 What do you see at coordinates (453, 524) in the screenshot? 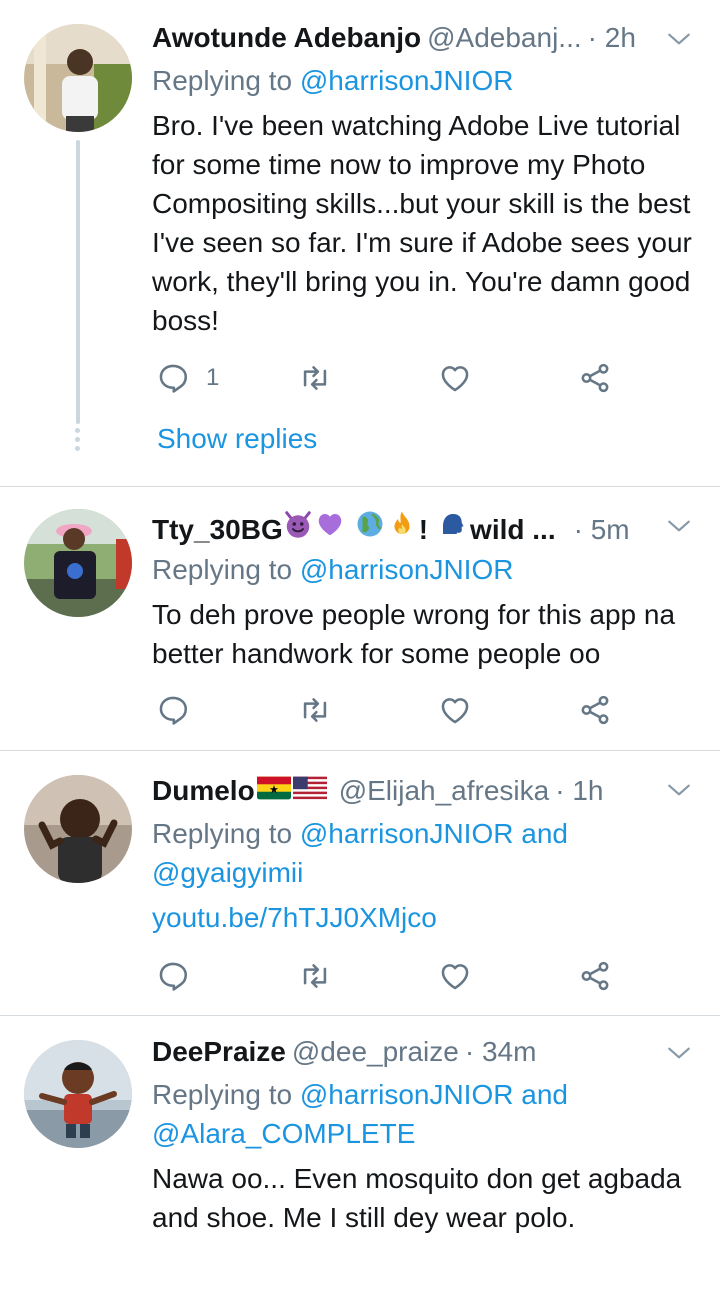
I see `speaking-head-emoji-icon` at bounding box center [453, 524].